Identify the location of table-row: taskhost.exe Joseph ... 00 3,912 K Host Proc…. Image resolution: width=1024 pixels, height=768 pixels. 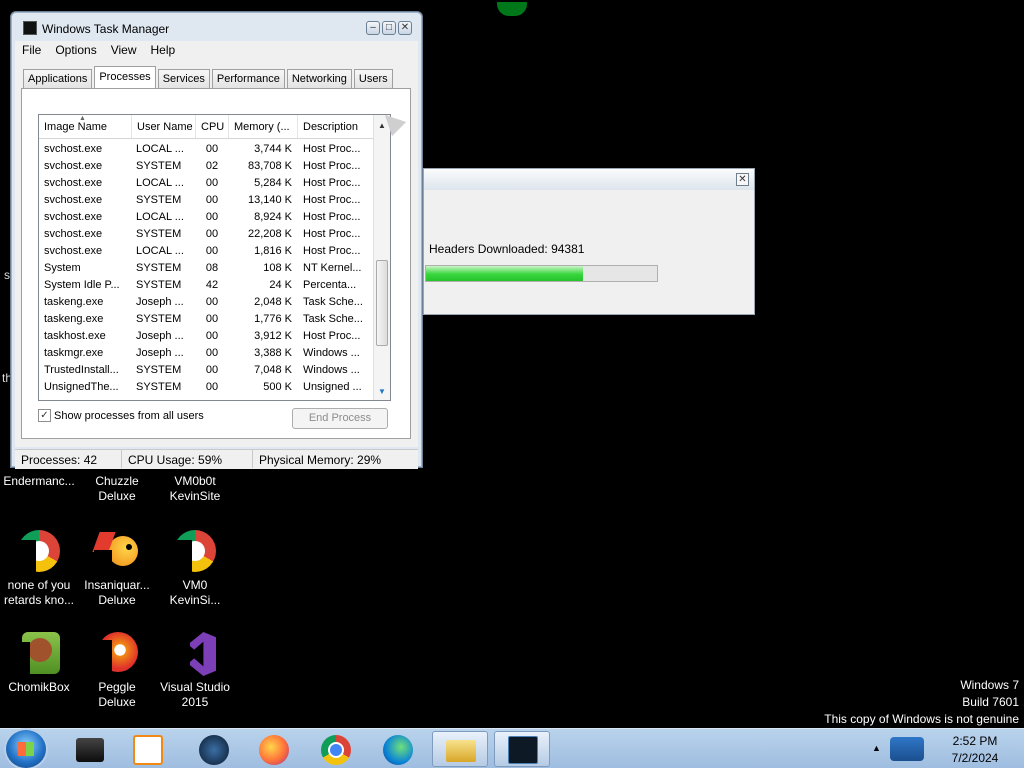
(206, 336).